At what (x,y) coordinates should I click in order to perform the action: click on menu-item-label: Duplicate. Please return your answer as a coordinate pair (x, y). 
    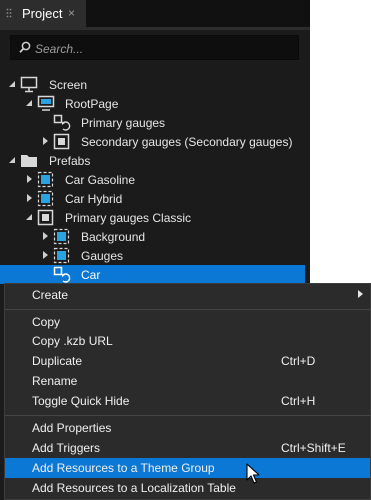
    Looking at the image, I should click on (57, 361).